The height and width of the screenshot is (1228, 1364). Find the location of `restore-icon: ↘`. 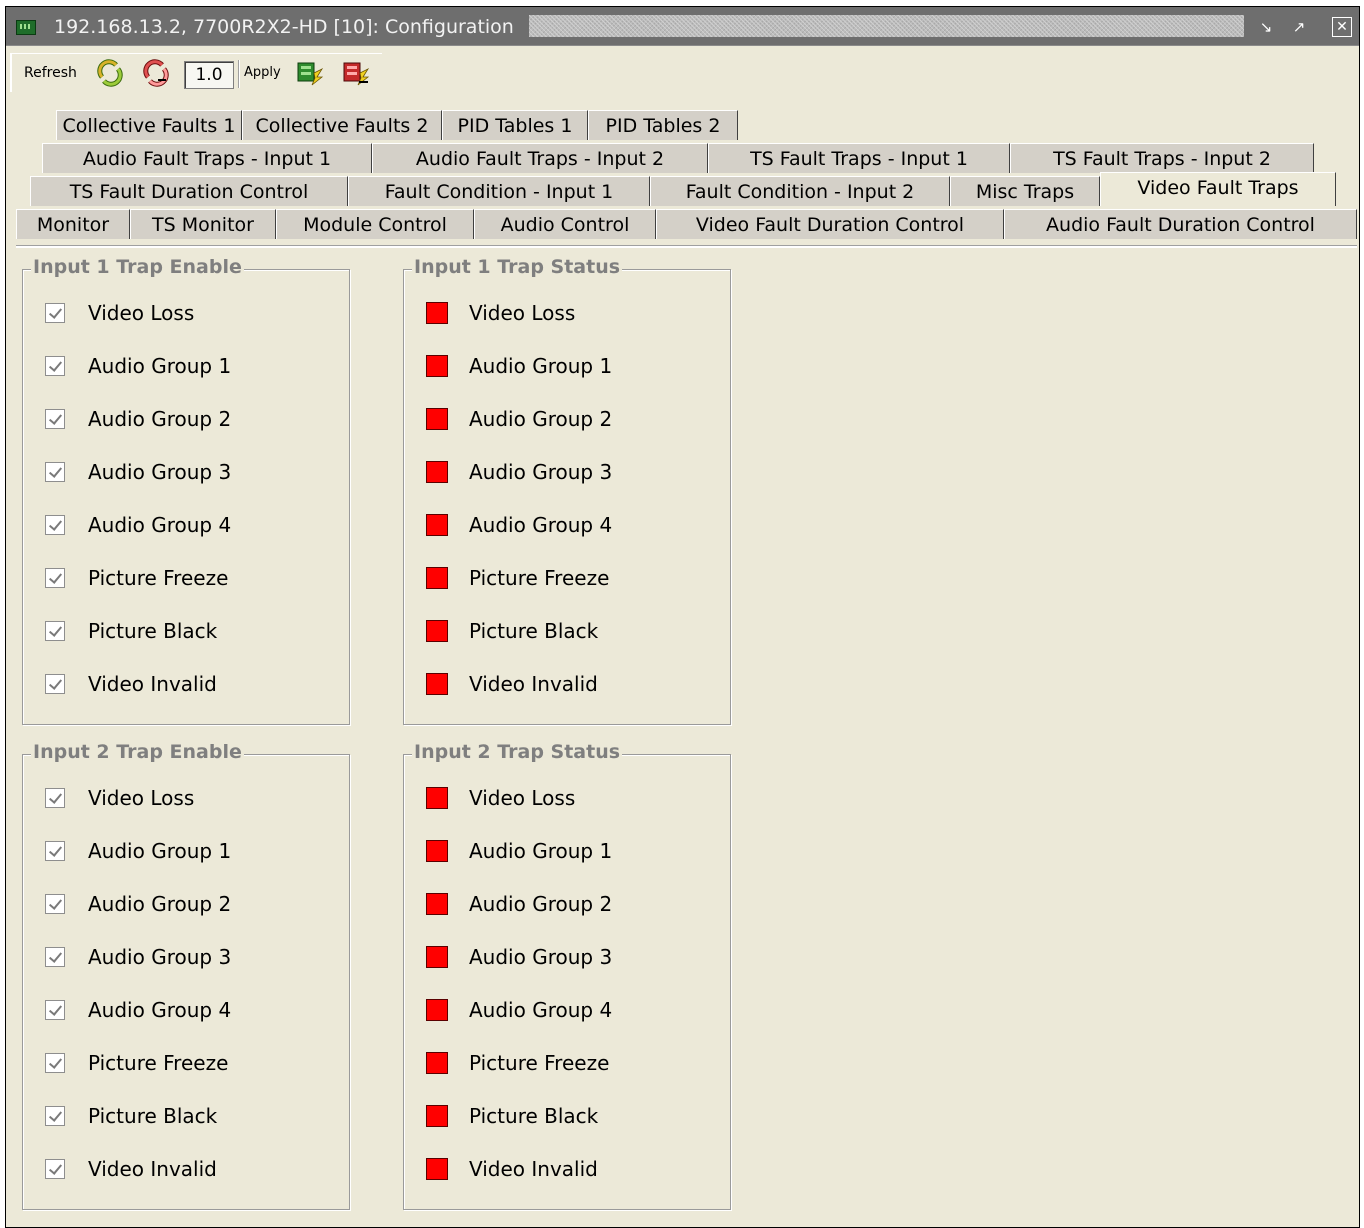

restore-icon: ↘ is located at coordinates (1266, 27).